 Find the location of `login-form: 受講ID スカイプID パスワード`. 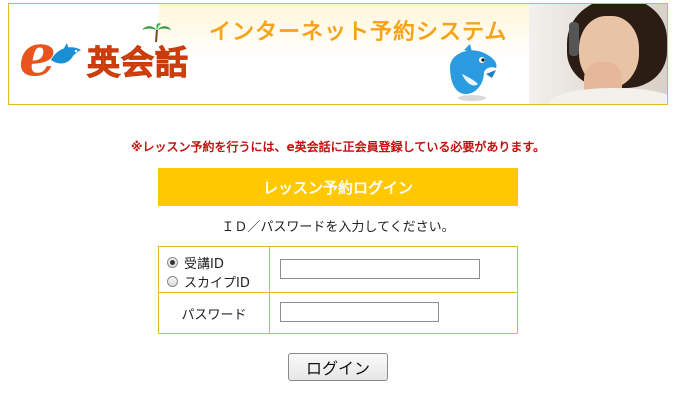

login-form: 受講ID スカイプID パスワード is located at coordinates (338, 290).